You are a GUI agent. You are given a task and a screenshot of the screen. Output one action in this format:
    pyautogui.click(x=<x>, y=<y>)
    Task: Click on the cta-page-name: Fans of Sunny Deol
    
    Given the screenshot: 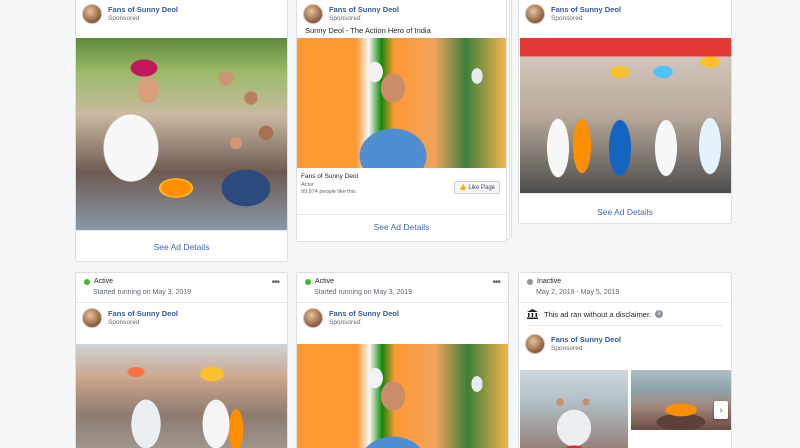 What is the action you would take?
    pyautogui.click(x=401, y=176)
    